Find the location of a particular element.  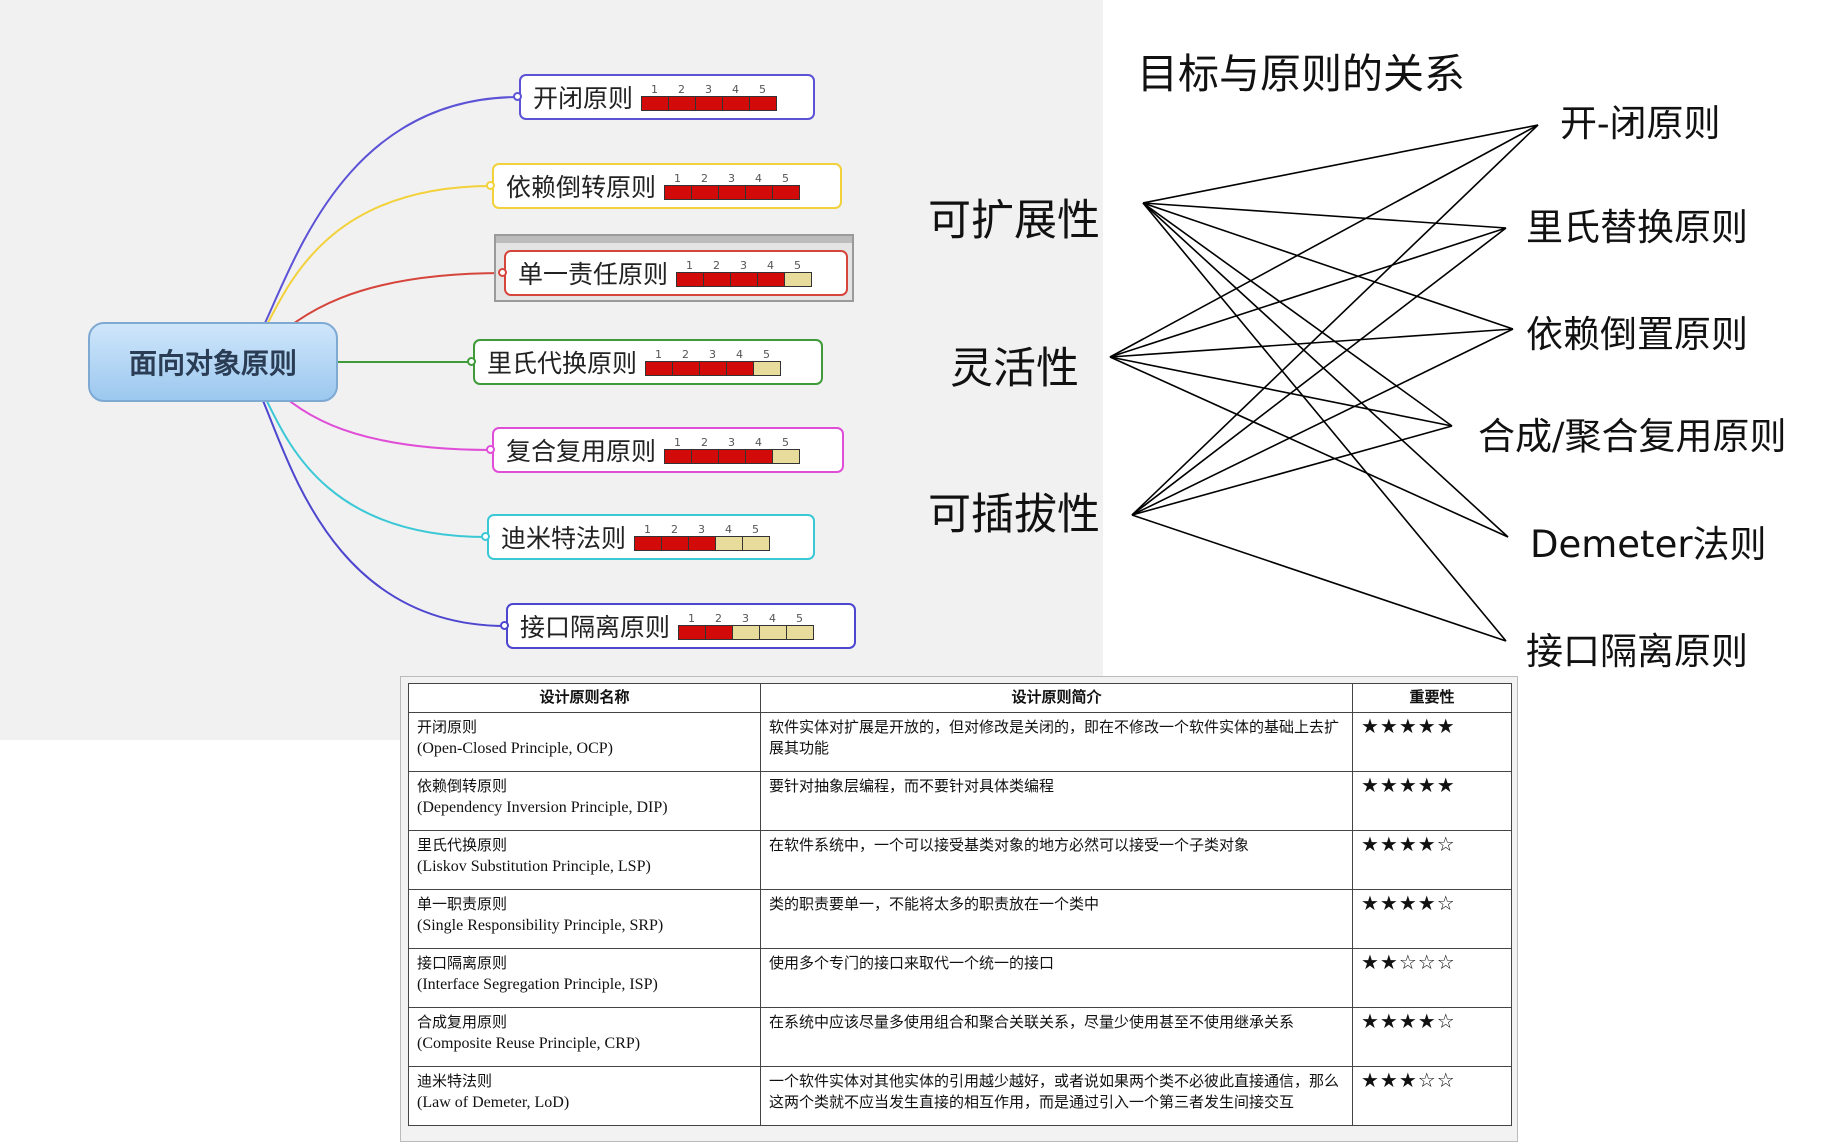

principle-label: 里氏替换原则 is located at coordinates (1637, 227).